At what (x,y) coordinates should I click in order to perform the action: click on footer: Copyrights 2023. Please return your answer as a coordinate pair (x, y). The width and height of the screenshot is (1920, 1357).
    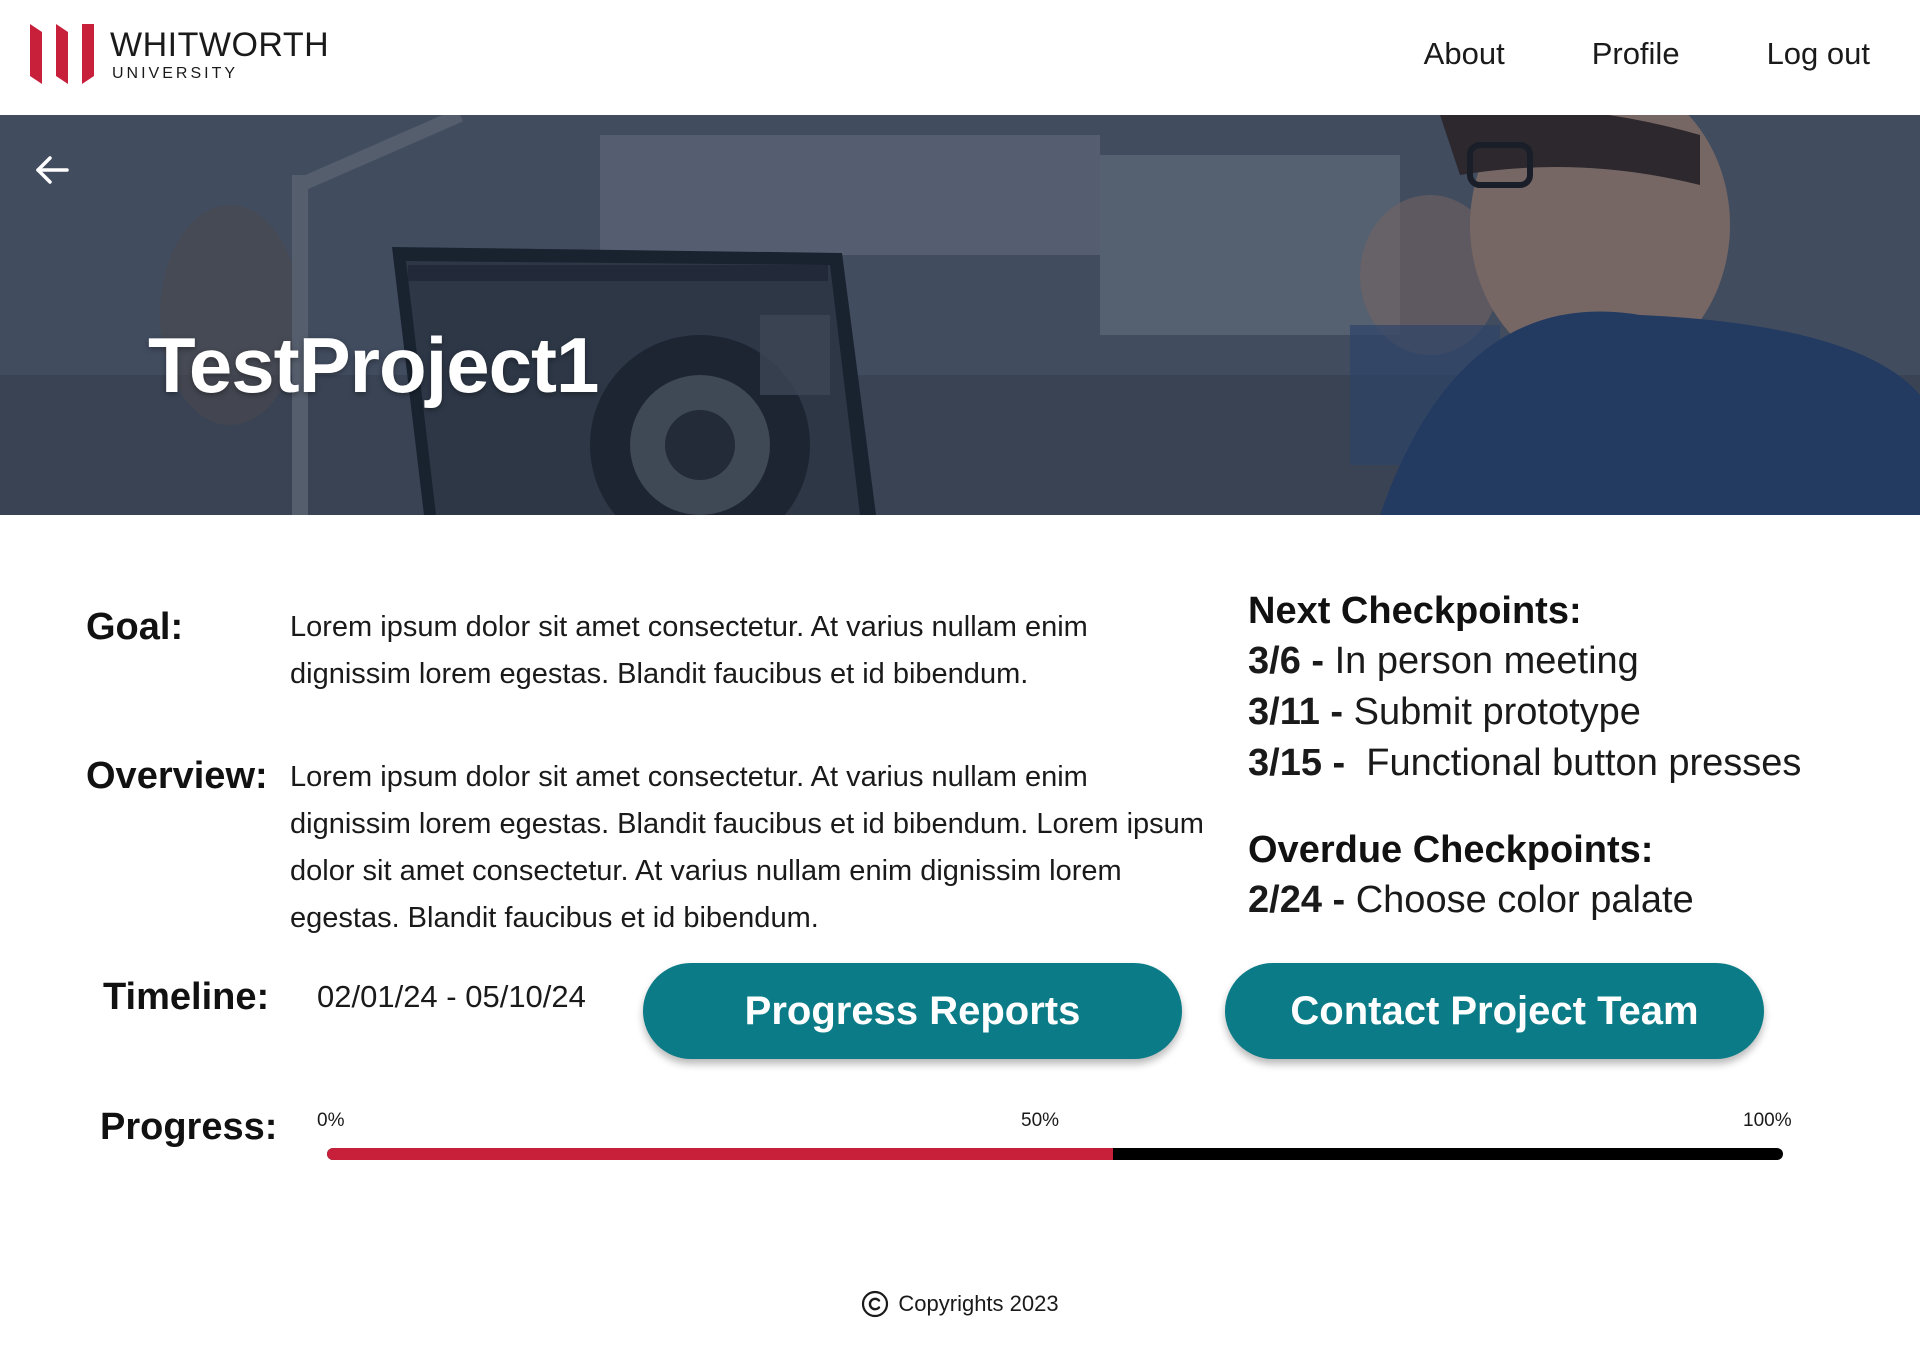
    Looking at the image, I should click on (960, 1304).